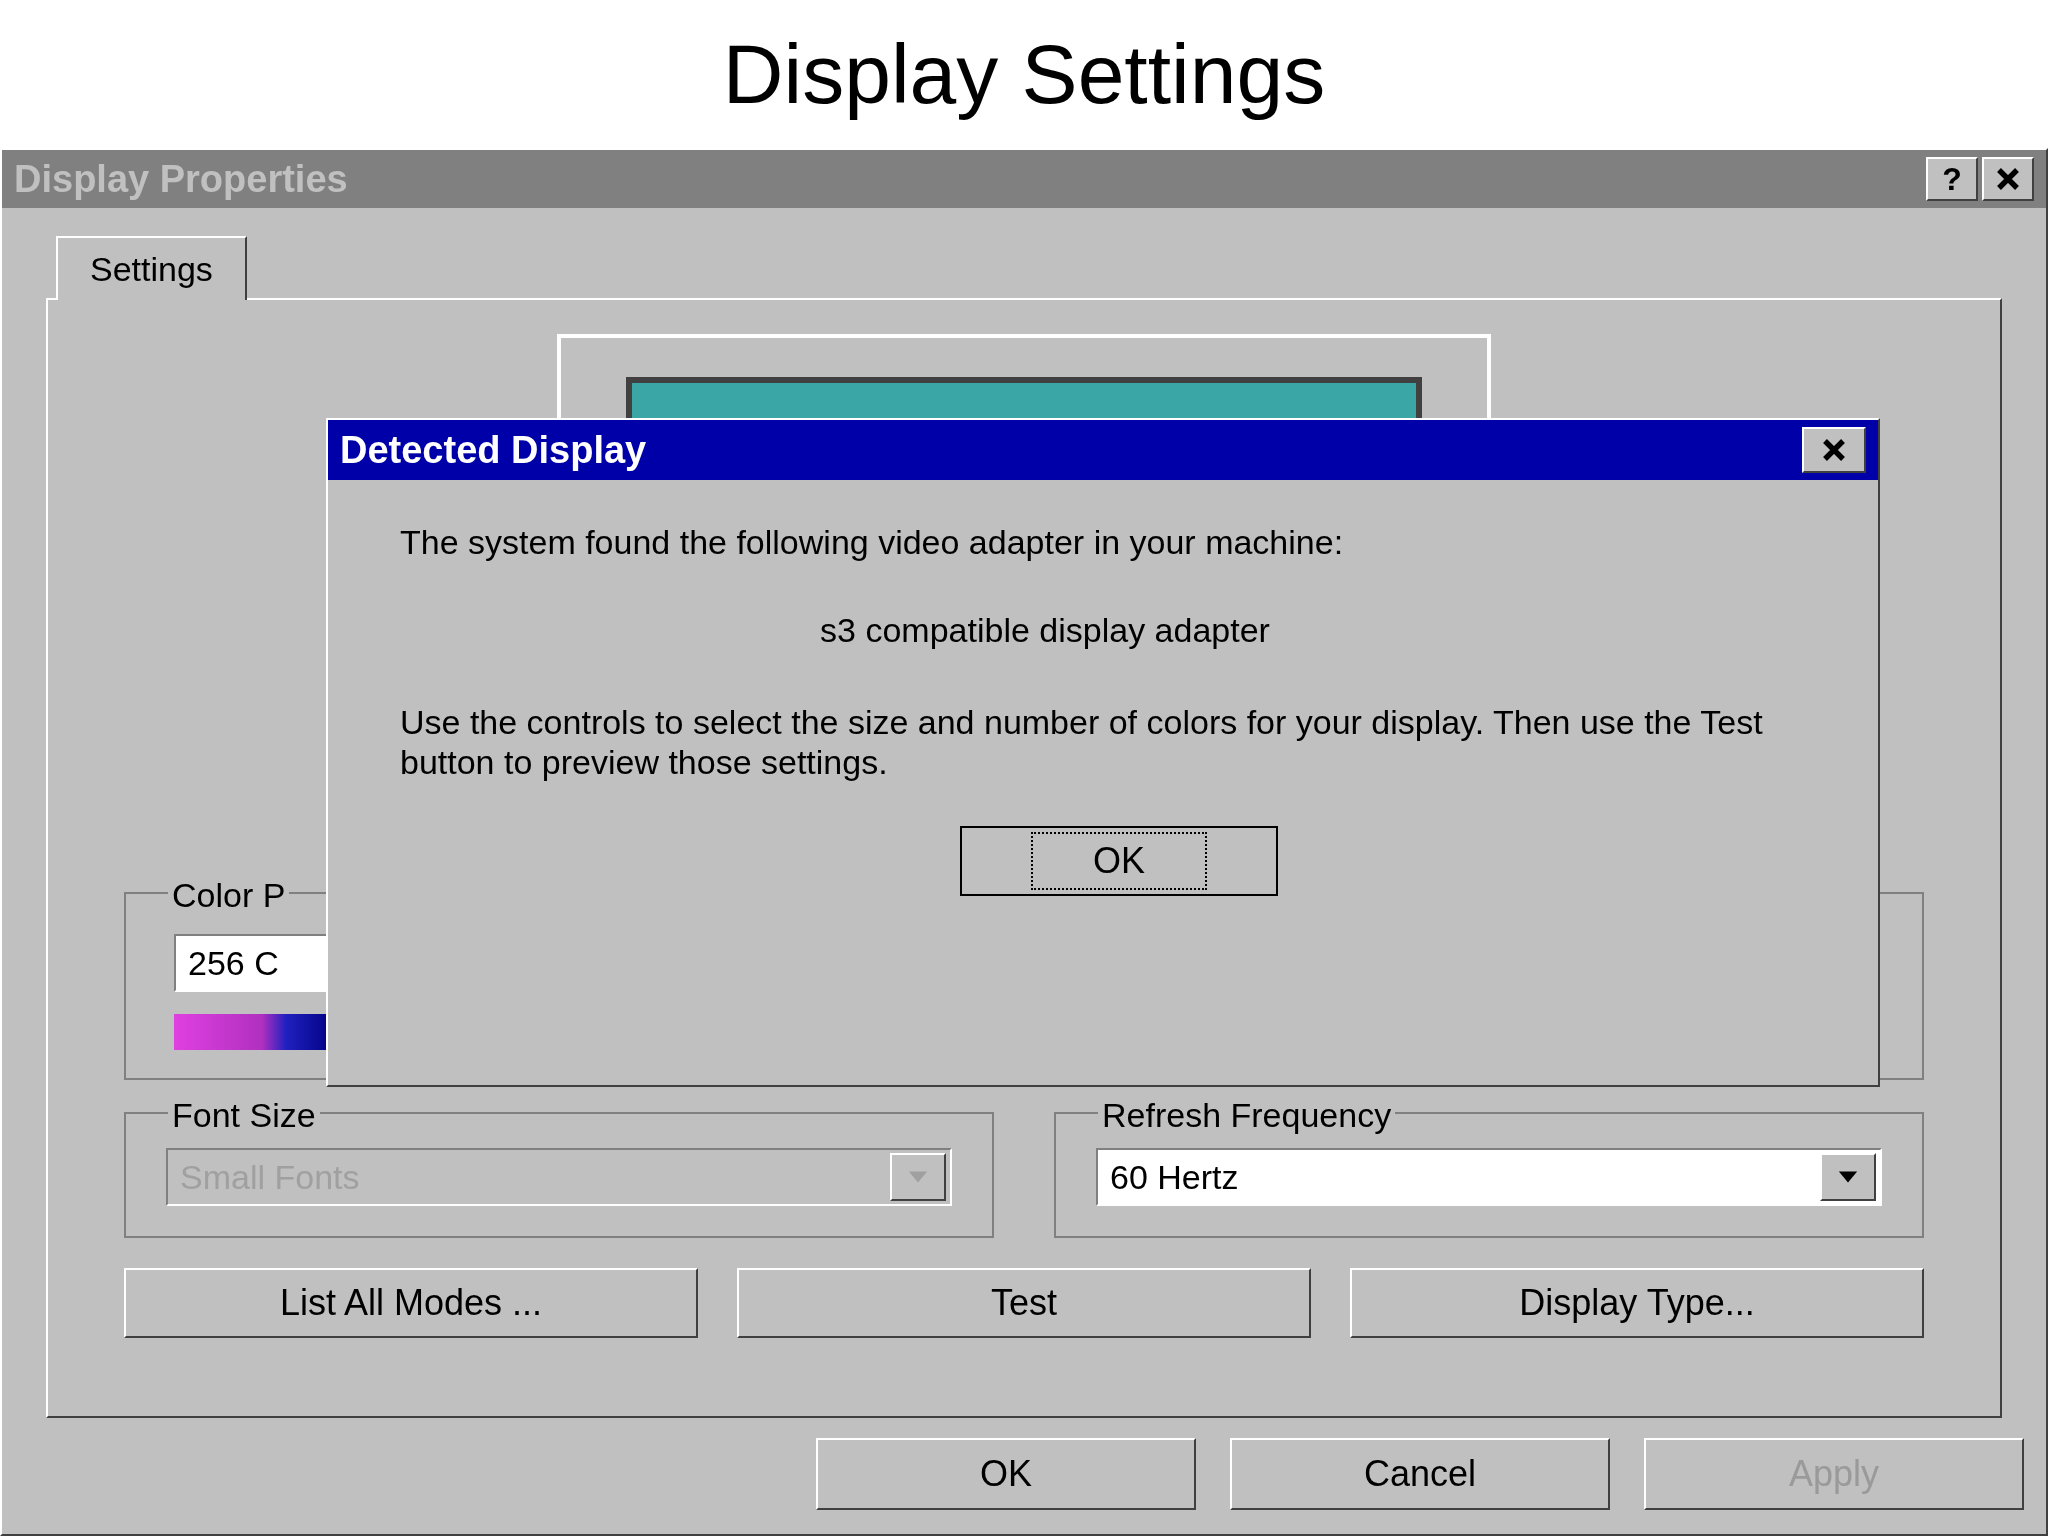 The height and width of the screenshot is (1536, 2048). I want to click on adapter-name: s3 compatible display adapter, so click(1045, 630).